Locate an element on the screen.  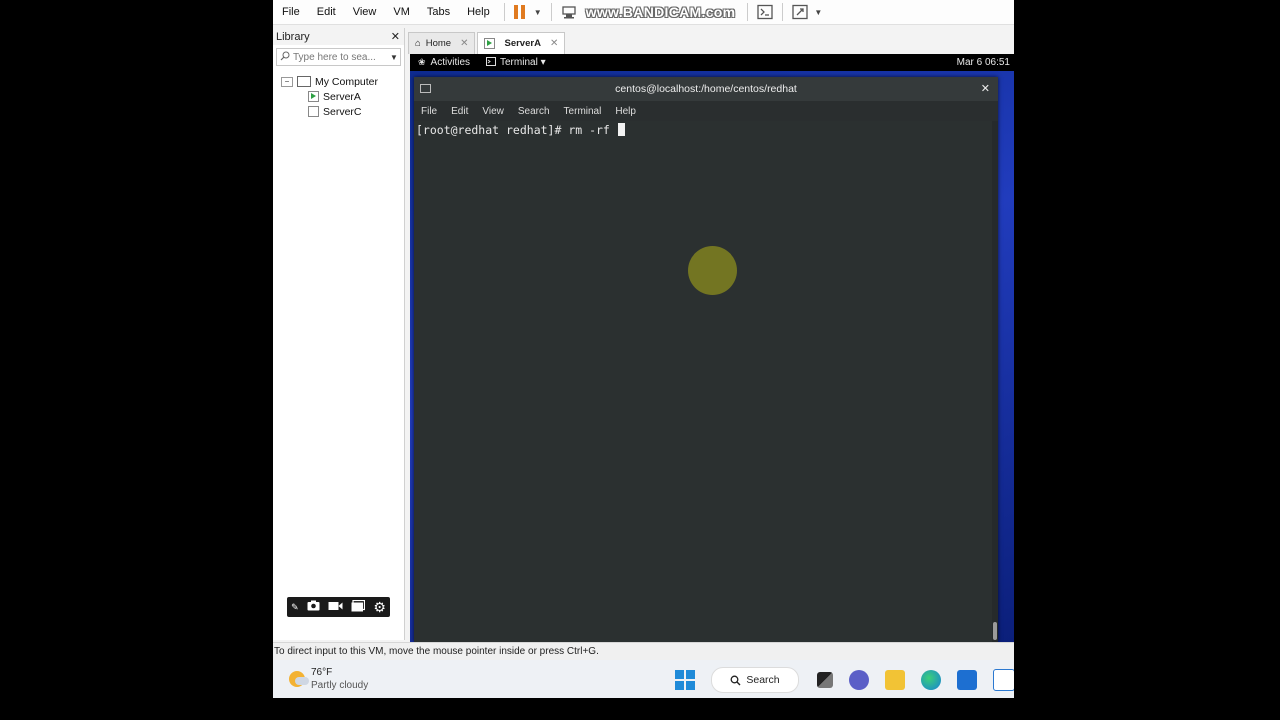
vm-tree: − My Computer ServerA ServerC is located at coordinates (338, 96).